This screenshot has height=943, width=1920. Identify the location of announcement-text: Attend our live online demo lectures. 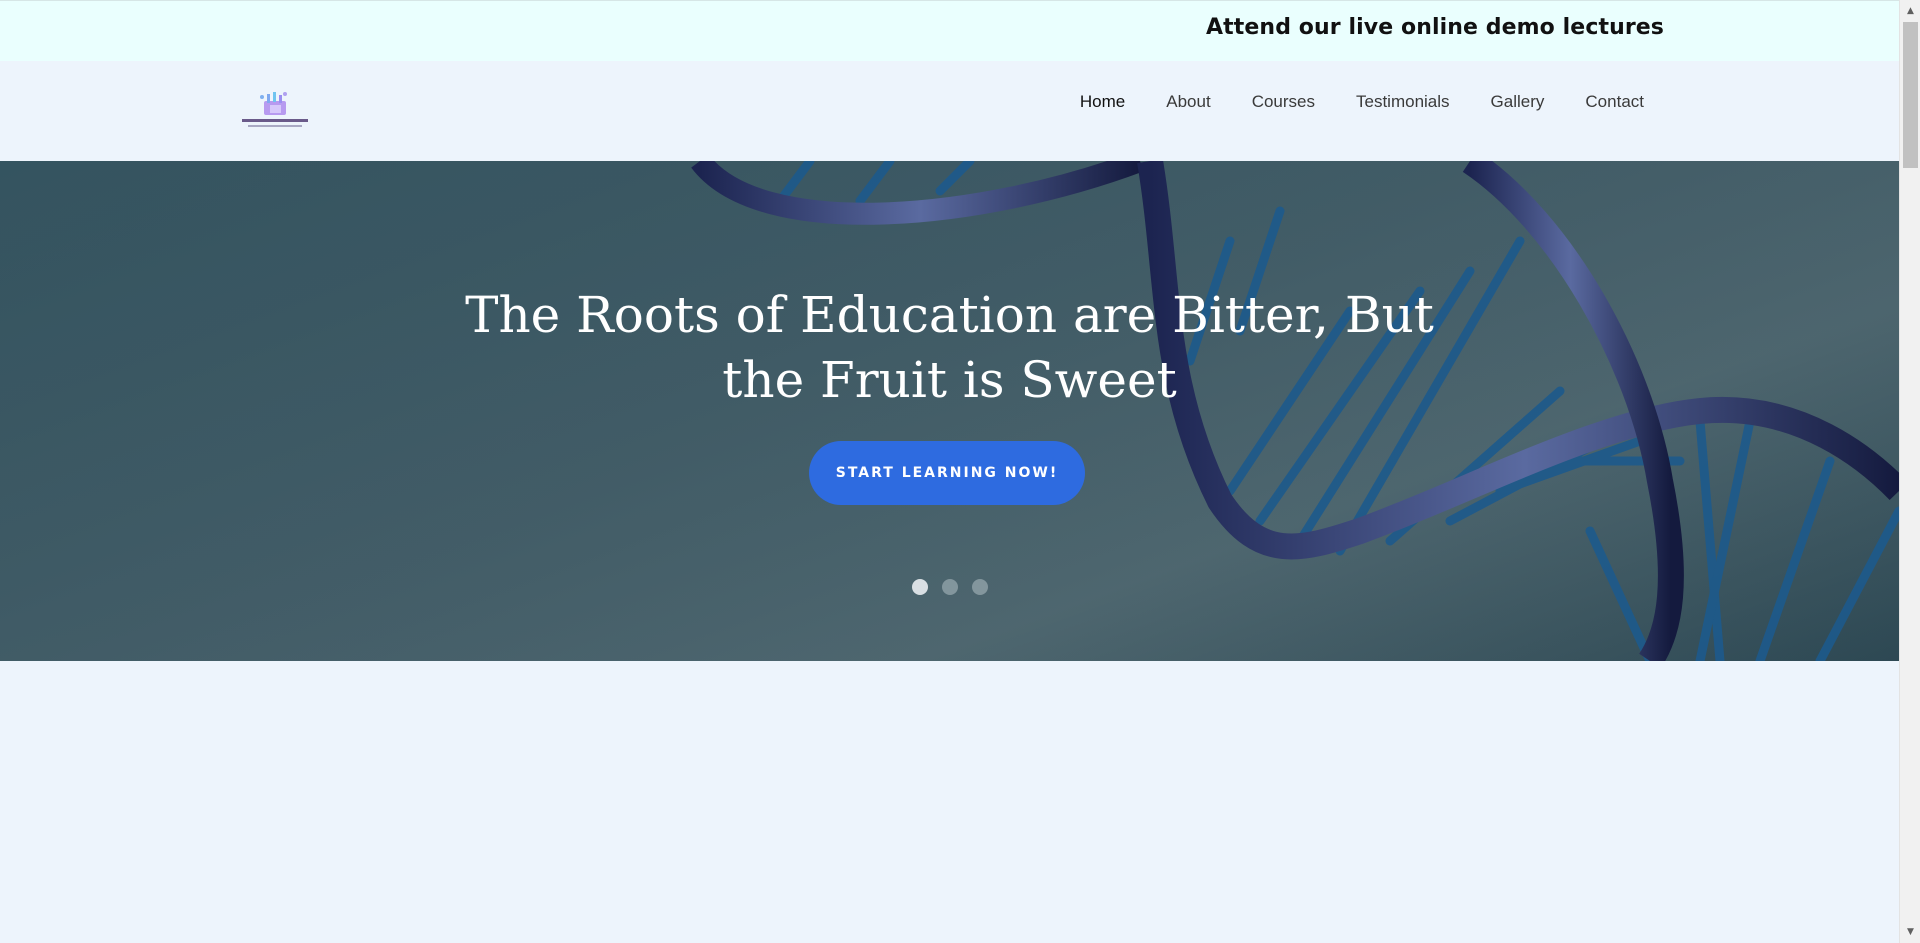
(1435, 27).